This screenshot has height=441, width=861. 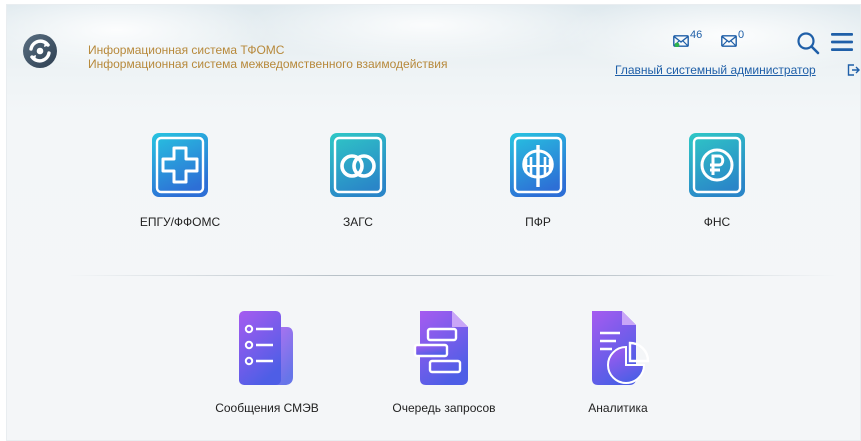 I want to click on outbox-button: 0, so click(x=732, y=38).